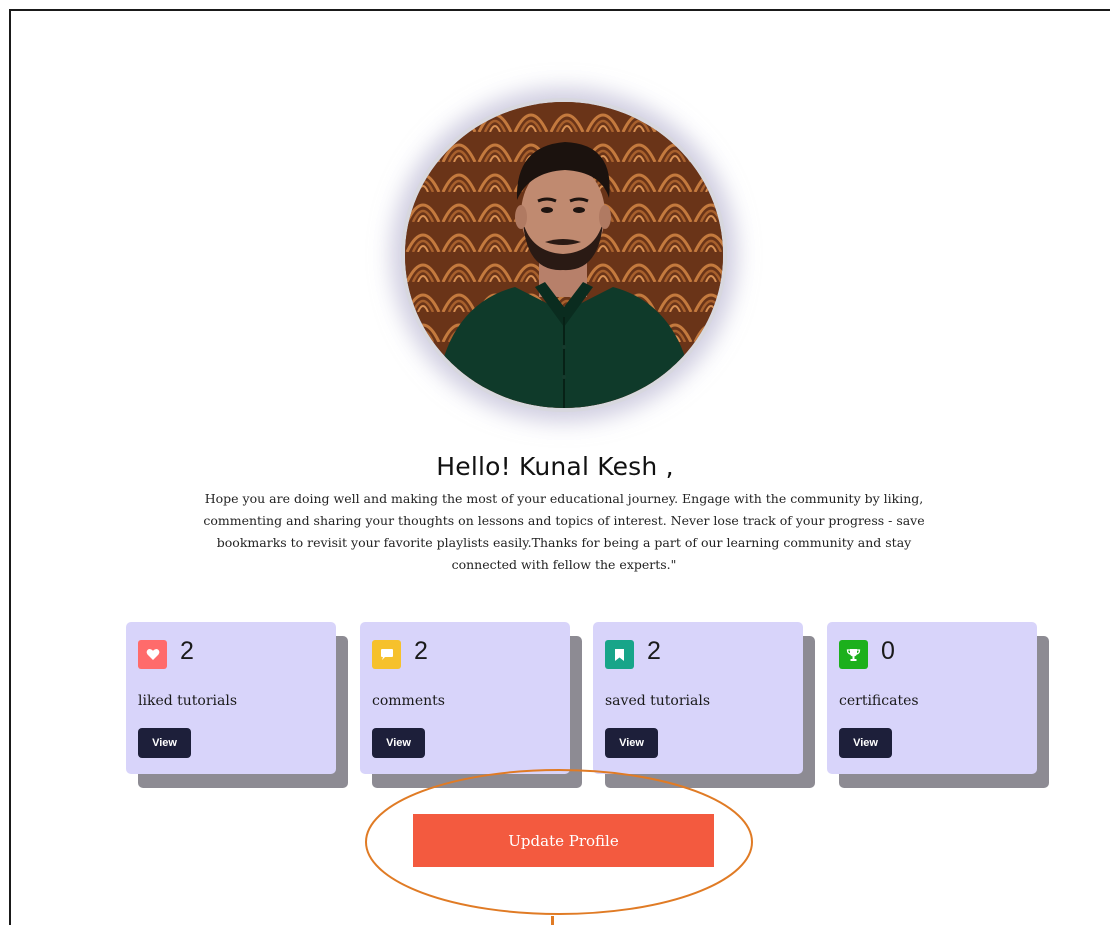 This screenshot has height=925, width=1110. I want to click on trophy-icon, so click(853, 654).